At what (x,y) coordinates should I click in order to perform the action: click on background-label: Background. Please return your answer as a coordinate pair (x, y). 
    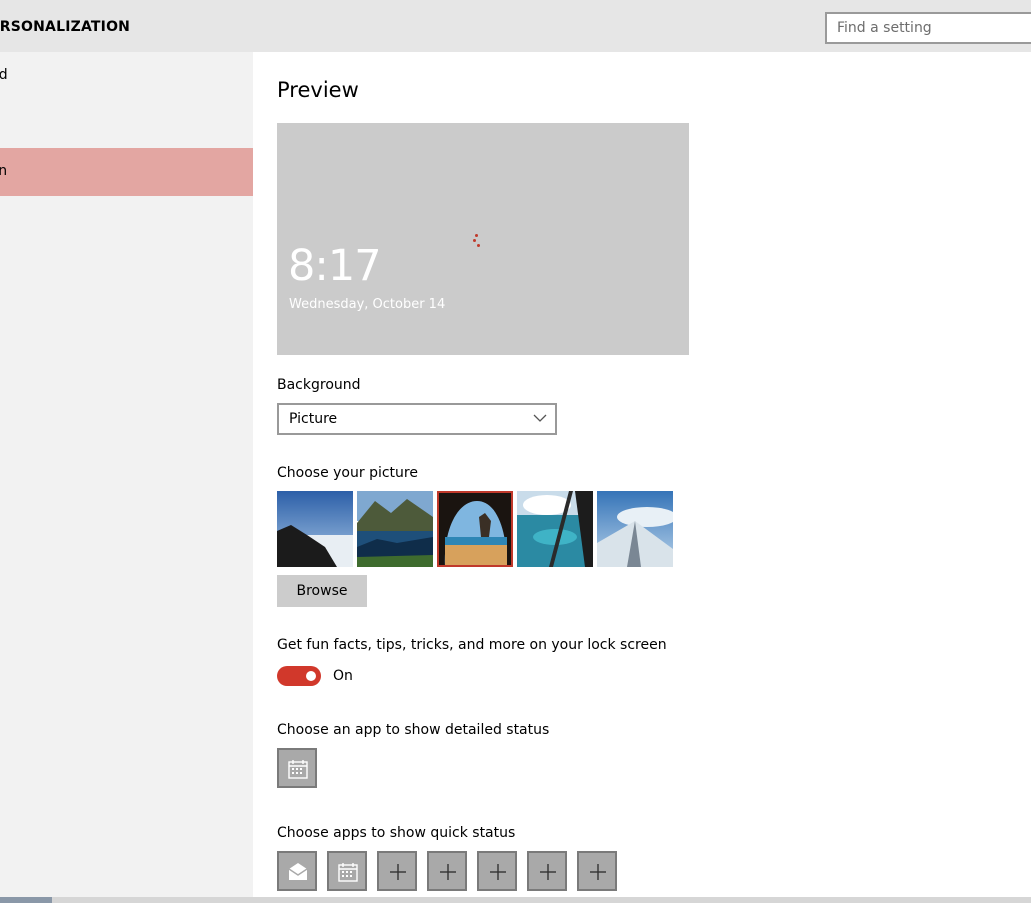
    Looking at the image, I should click on (319, 385).